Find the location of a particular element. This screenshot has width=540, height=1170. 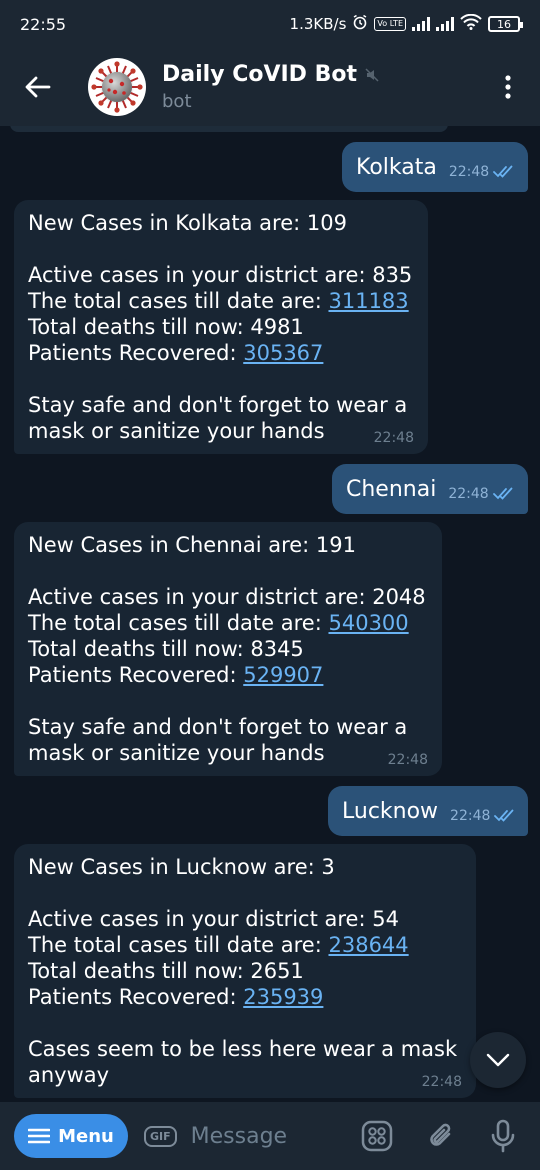

mute-icon is located at coordinates (372, 74).